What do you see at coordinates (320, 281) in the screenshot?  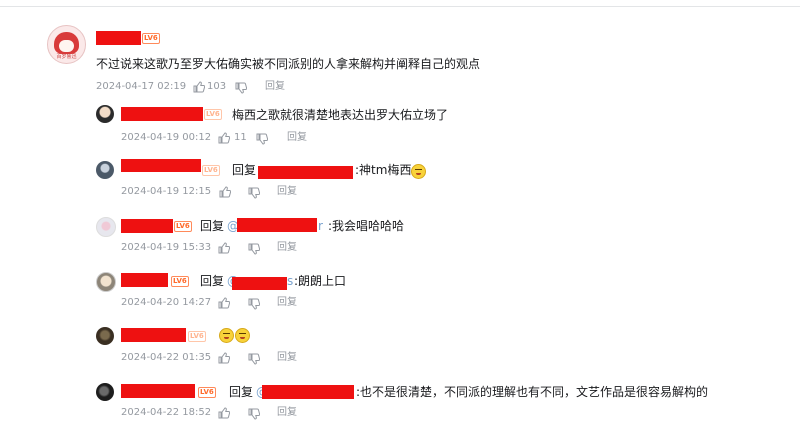 I see `reply-text: :朗朗上口` at bounding box center [320, 281].